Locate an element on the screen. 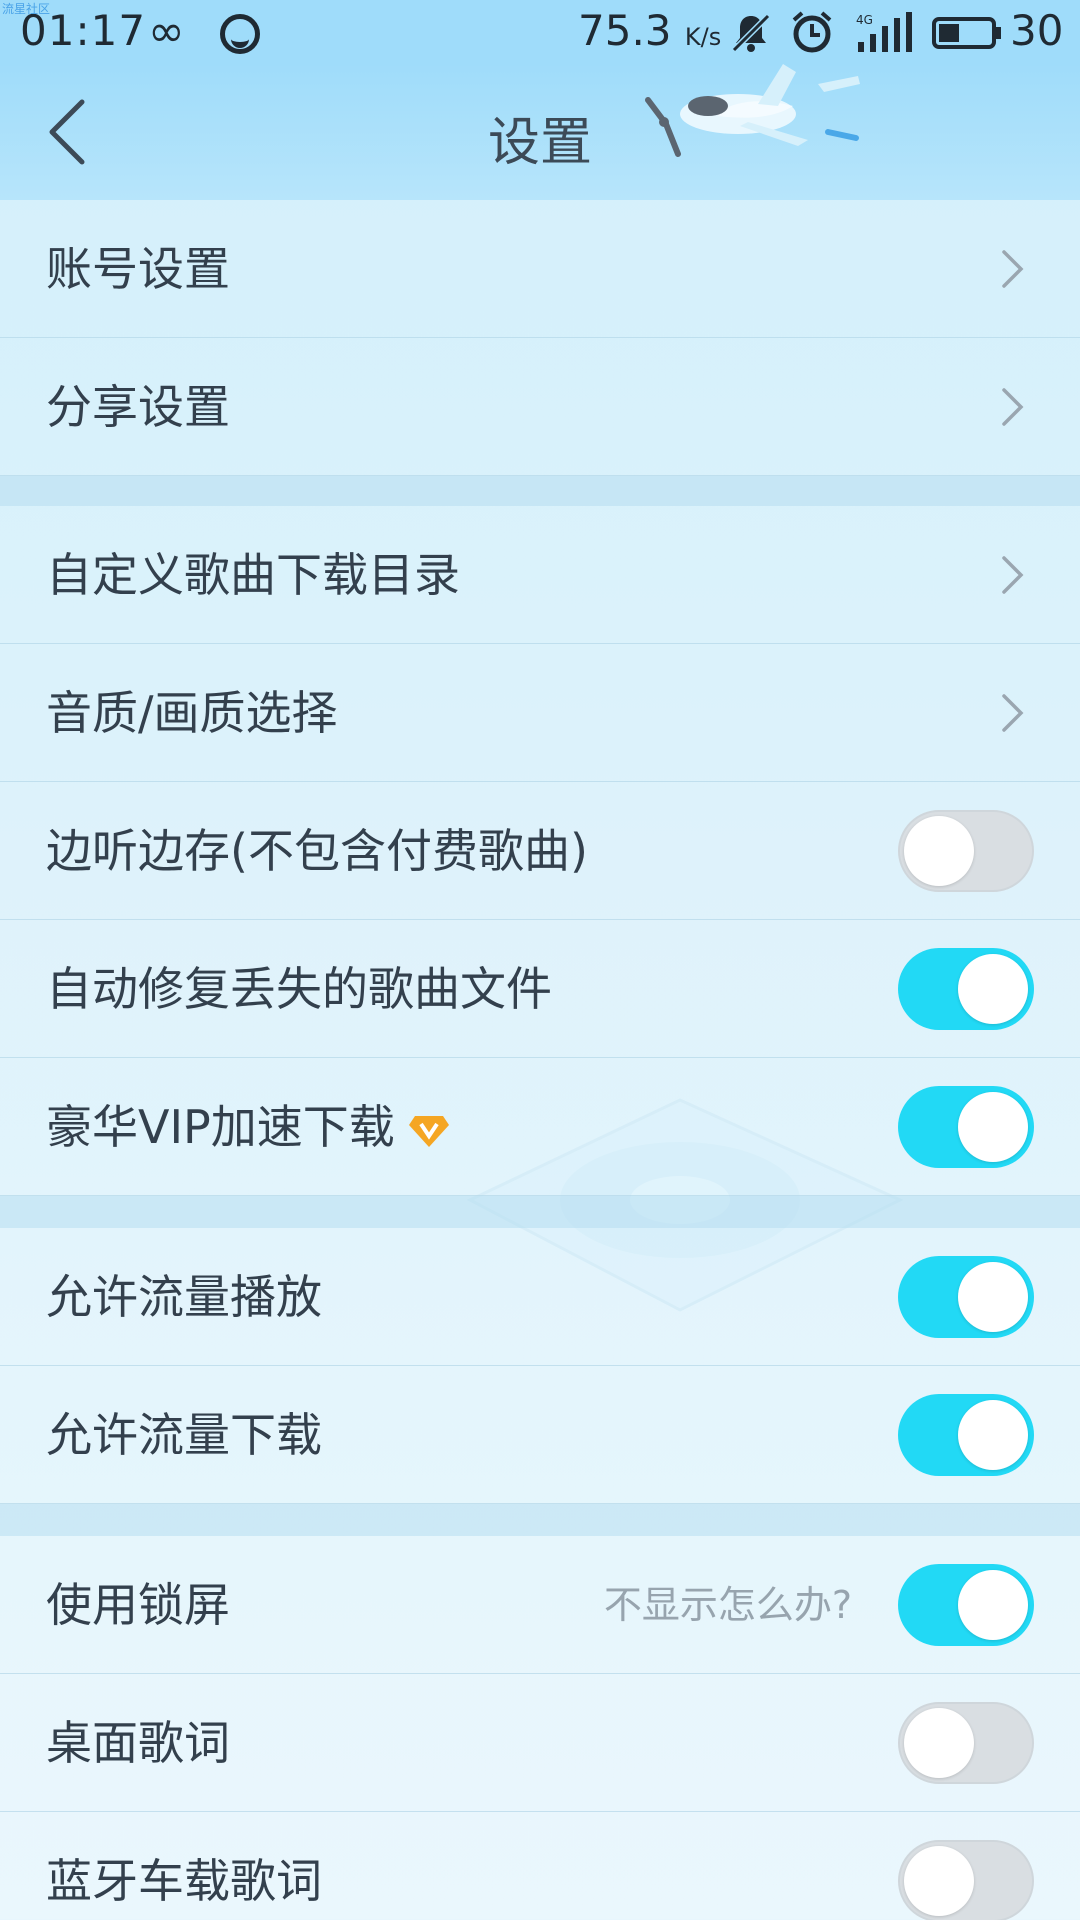 This screenshot has width=1080, height=1920. share-settings-row: 分享设置 is located at coordinates (540, 407).